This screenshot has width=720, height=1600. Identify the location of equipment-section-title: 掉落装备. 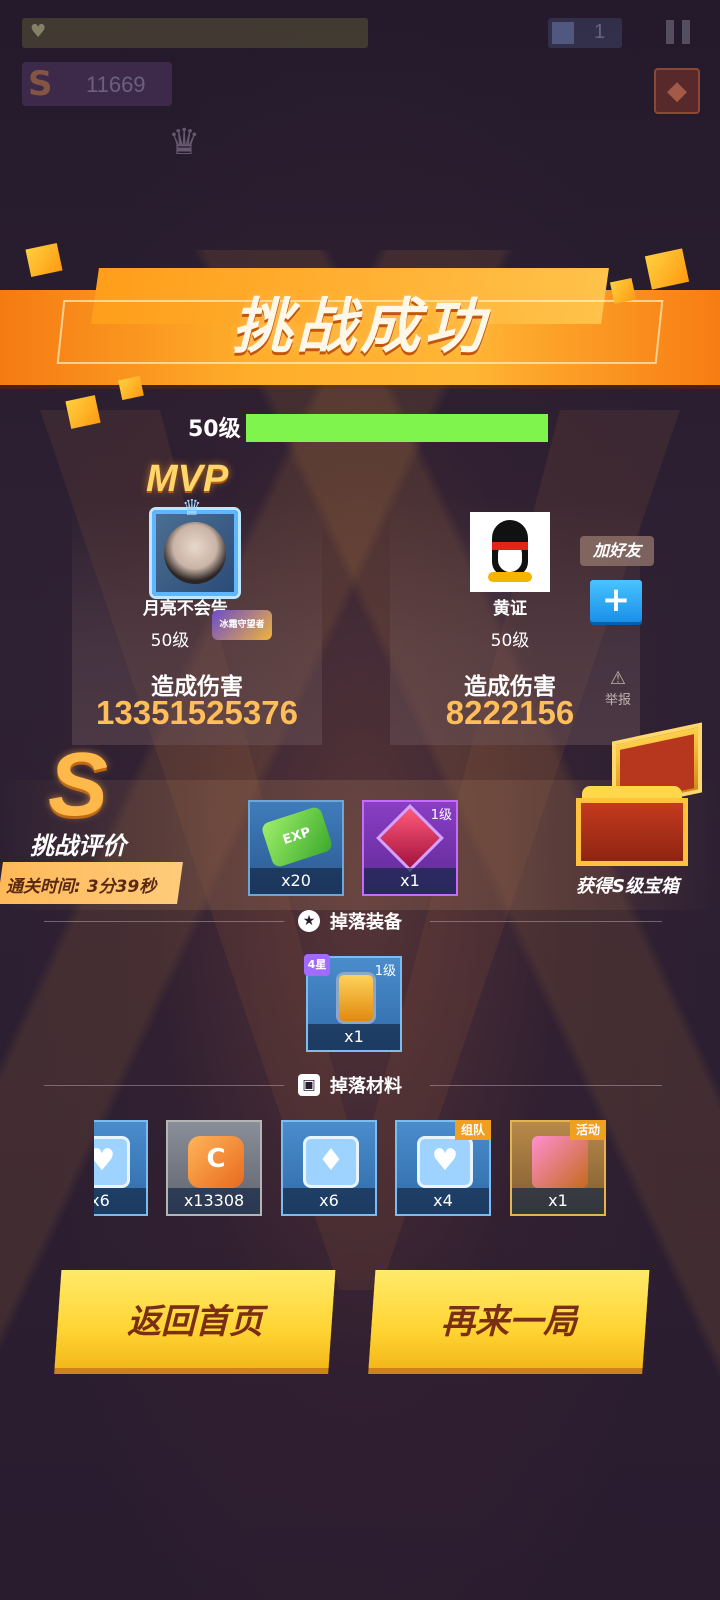
(366, 922).